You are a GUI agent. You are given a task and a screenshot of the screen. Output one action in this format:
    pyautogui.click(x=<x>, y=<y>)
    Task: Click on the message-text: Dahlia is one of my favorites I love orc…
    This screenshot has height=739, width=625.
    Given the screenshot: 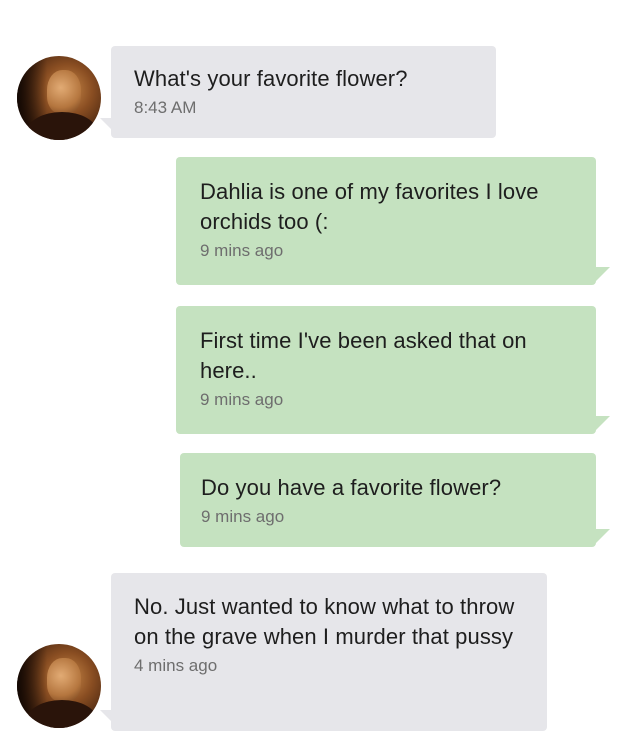 What is the action you would take?
    pyautogui.click(x=369, y=206)
    